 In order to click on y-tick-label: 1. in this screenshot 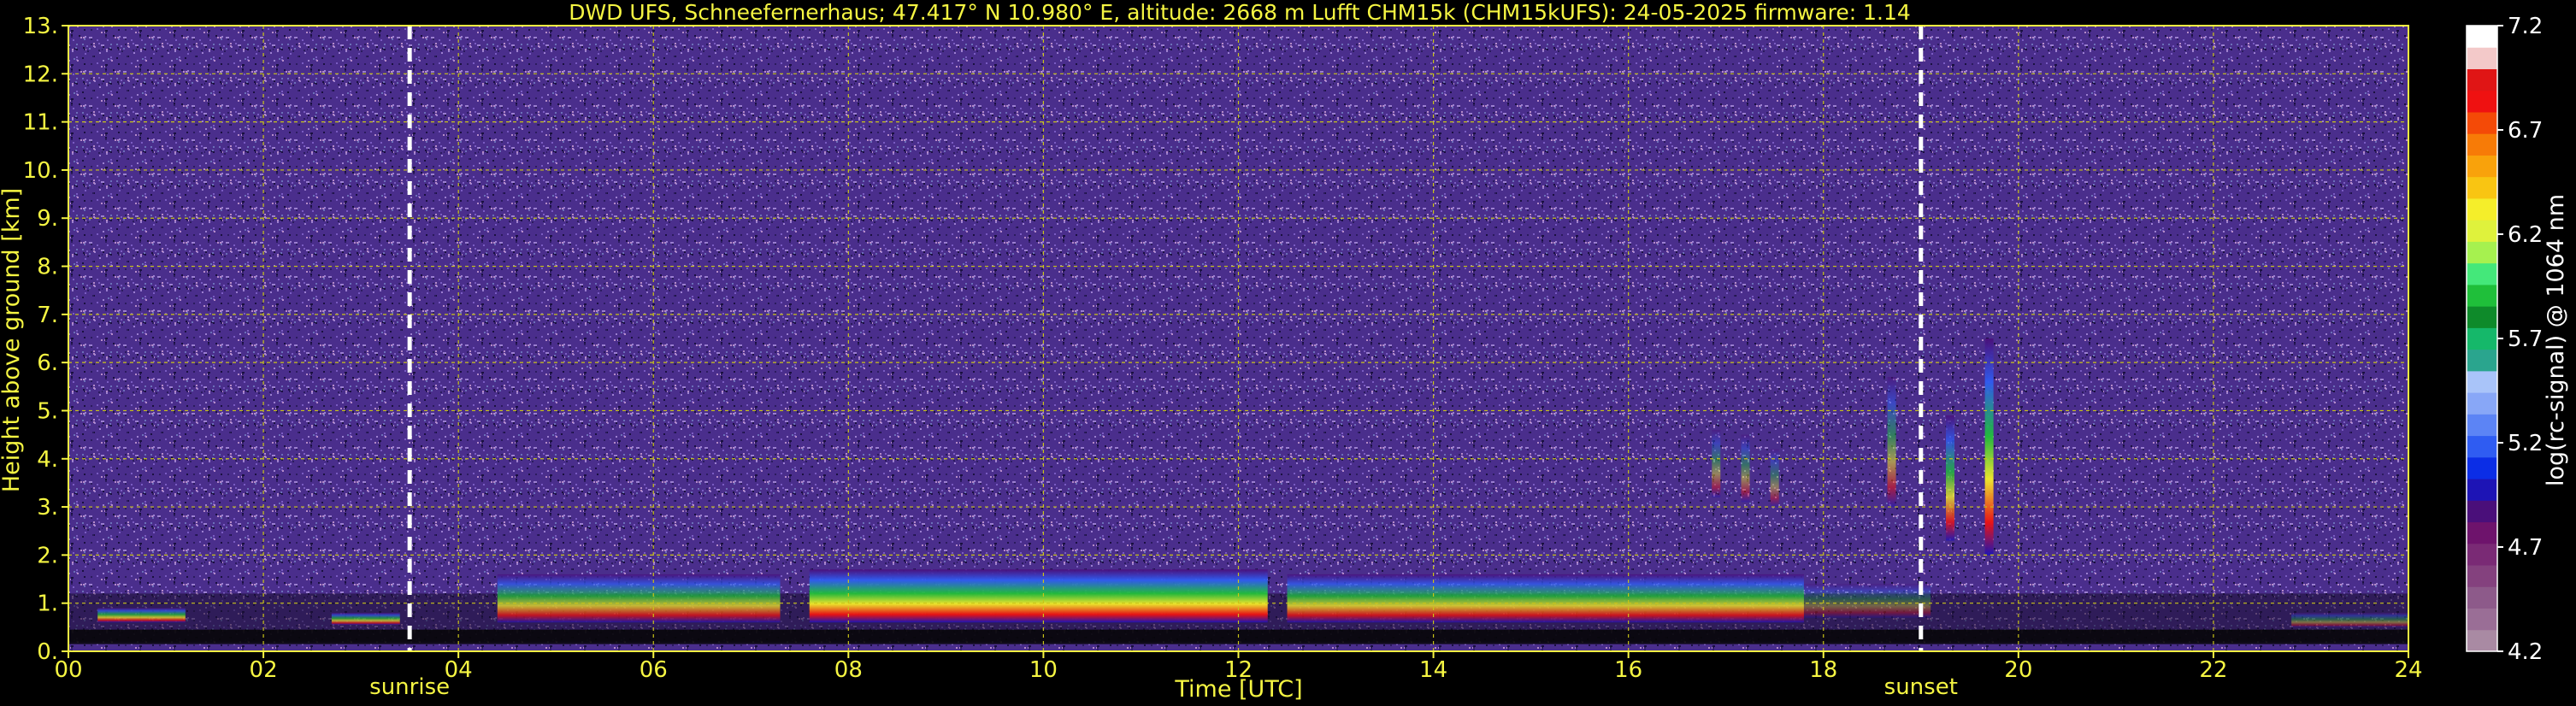, I will do `click(47, 604)`.